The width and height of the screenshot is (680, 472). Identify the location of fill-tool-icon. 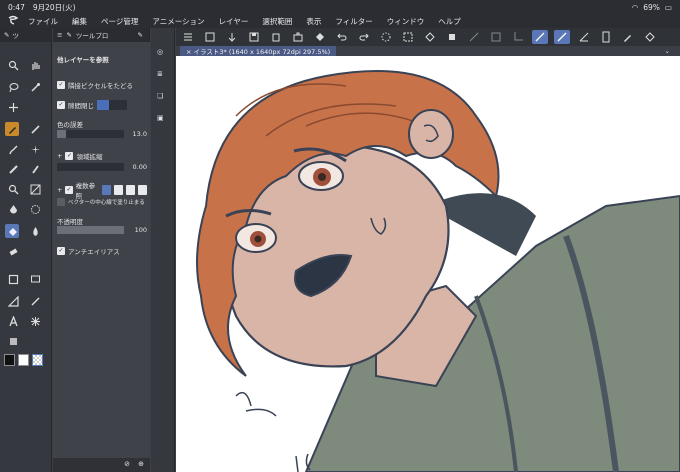
(12, 231).